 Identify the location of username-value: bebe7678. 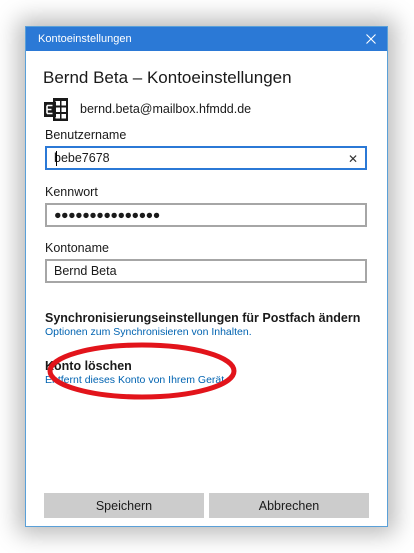
(82, 158).